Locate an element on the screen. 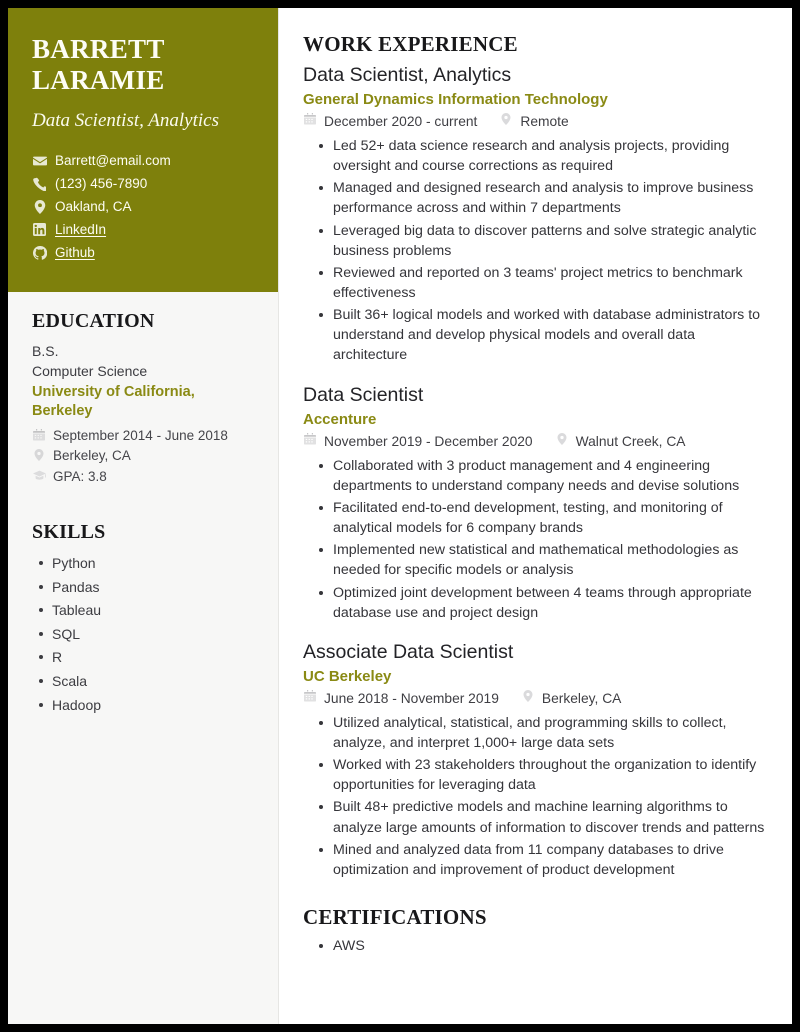 This screenshot has height=1032, width=800. job-company: UC Berkeley is located at coordinates (347, 676).